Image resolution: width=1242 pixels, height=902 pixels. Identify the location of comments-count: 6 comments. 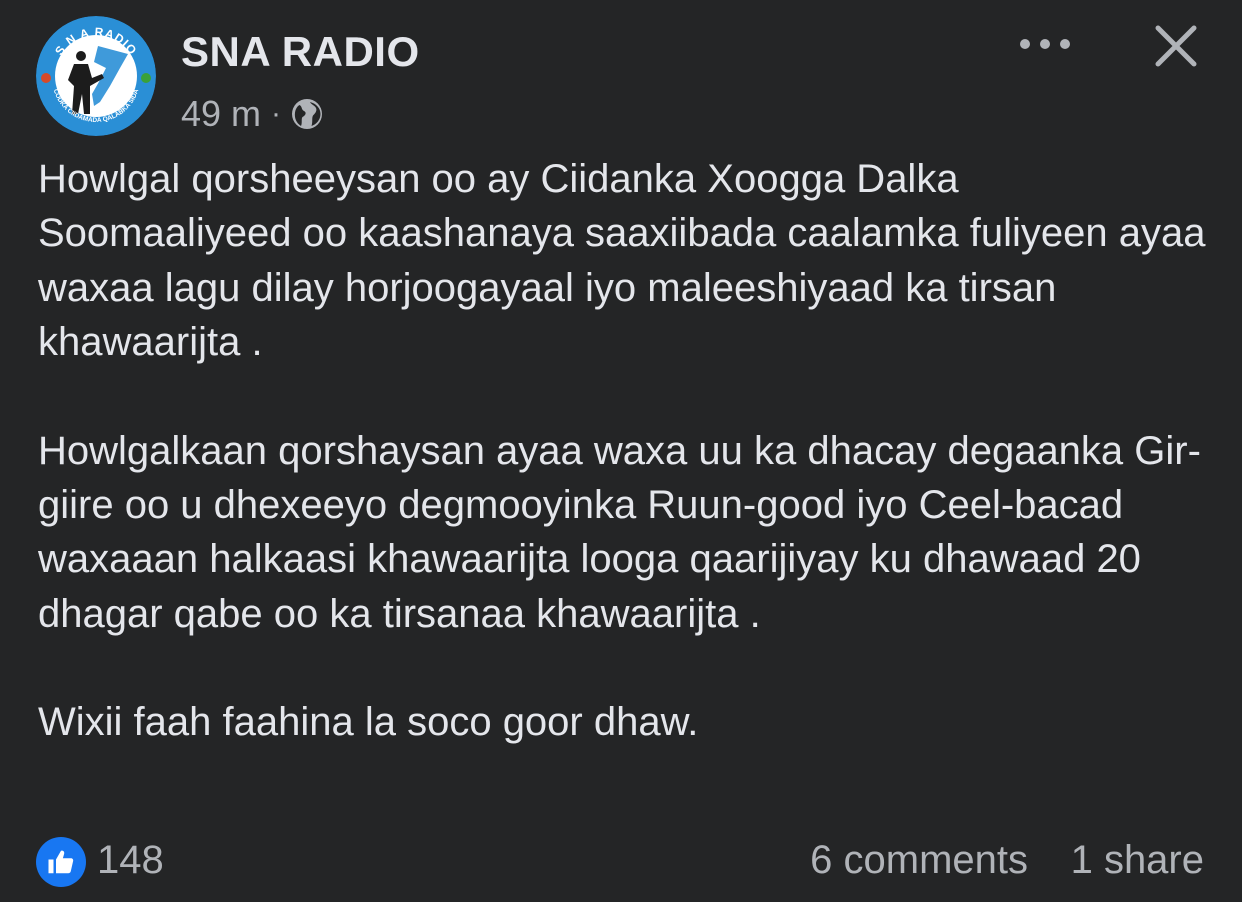
(919, 860).